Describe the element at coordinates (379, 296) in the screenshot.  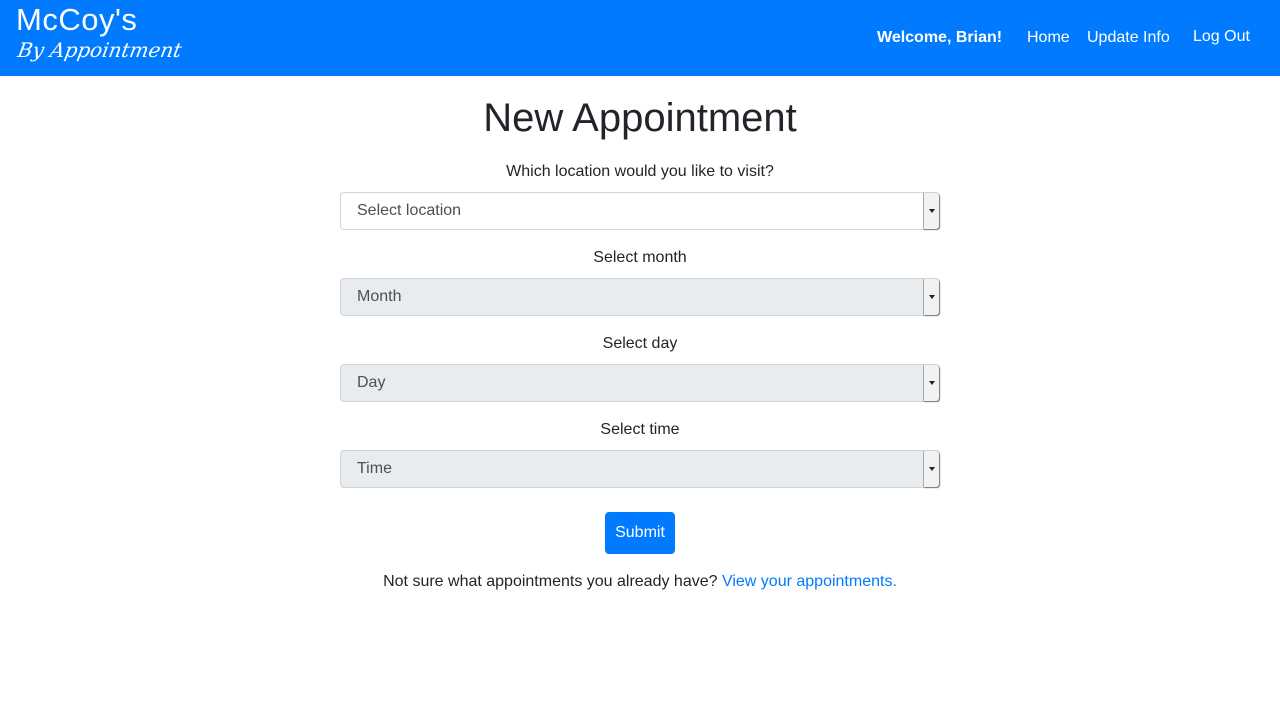
I see `month-select-value: Month` at that location.